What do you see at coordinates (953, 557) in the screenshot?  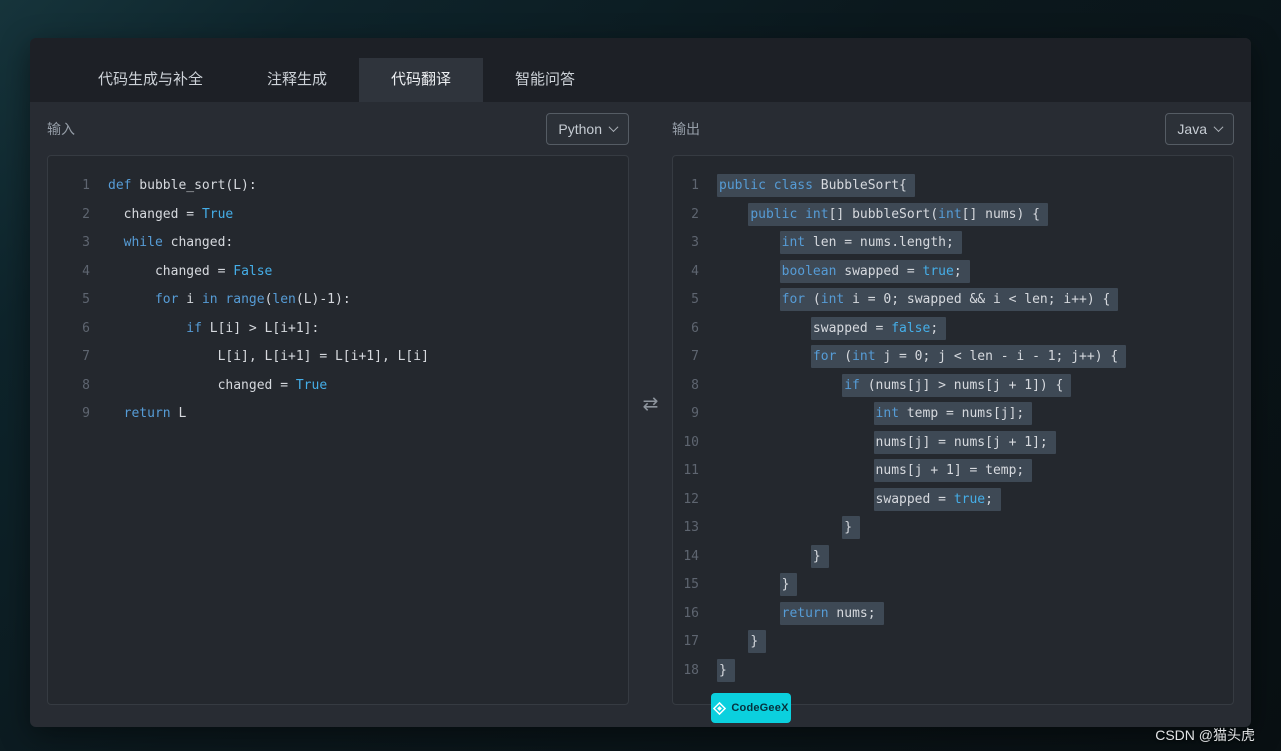 I see `code-line: 14 }` at bounding box center [953, 557].